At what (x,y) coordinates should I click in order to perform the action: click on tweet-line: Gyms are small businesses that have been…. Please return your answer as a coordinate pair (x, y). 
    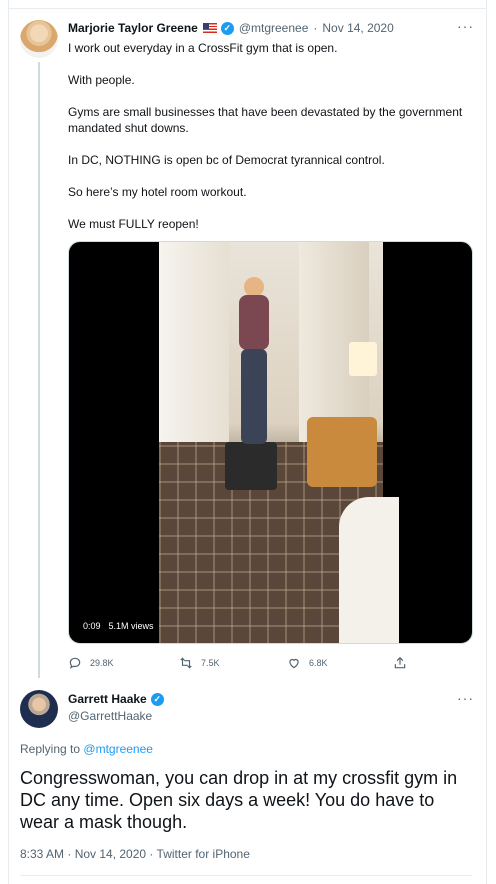
    Looking at the image, I should click on (265, 120).